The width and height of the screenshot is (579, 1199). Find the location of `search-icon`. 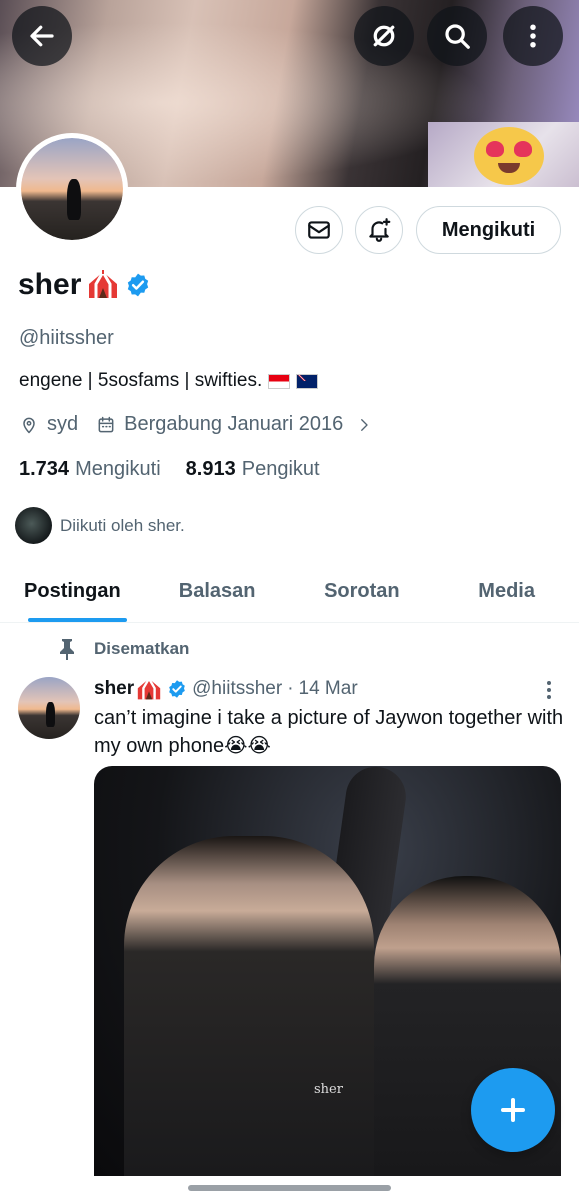

search-icon is located at coordinates (457, 36).